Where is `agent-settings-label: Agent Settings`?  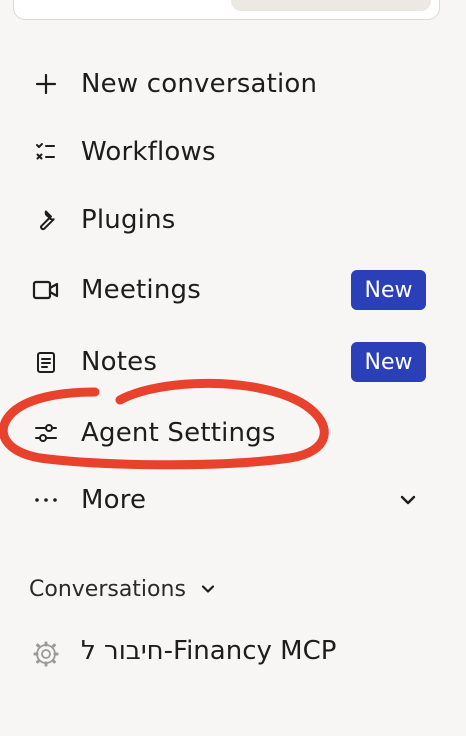
agent-settings-label: Agent Settings is located at coordinates (178, 433).